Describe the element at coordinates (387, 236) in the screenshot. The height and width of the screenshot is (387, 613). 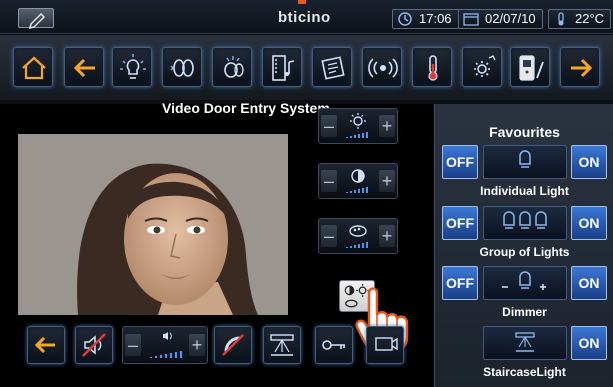
I see `color-plus-button: +` at that location.